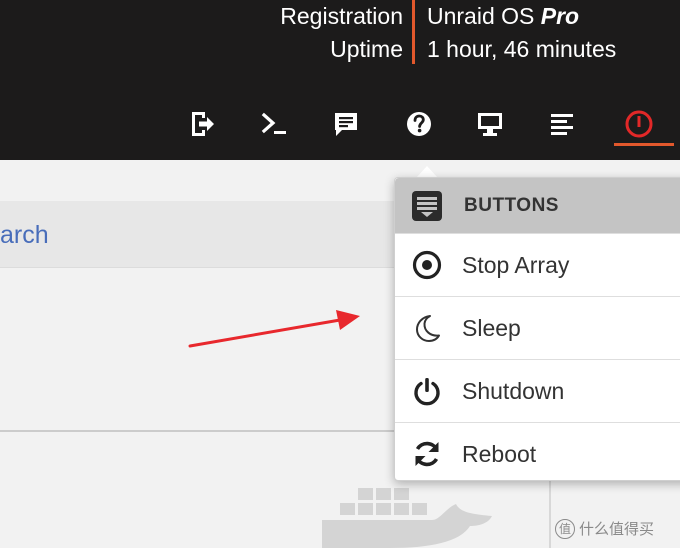  I want to click on feedback-icon, so click(346, 124).